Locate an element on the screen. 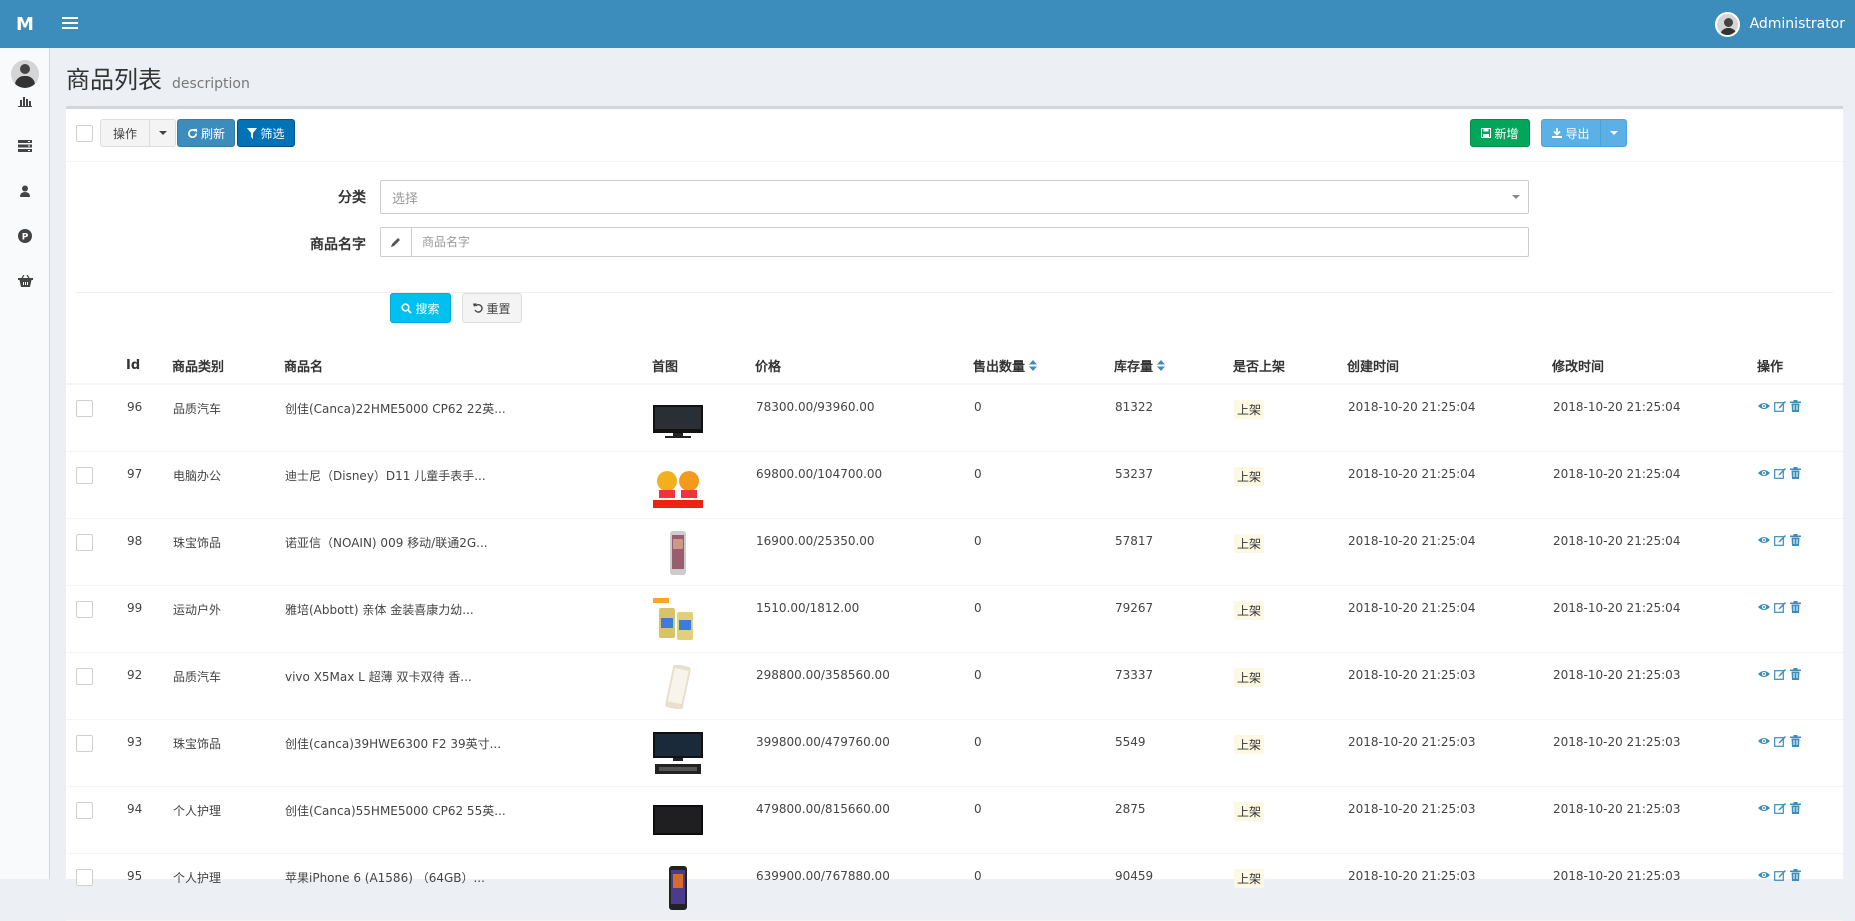 Image resolution: width=1855 pixels, height=921 pixels. cell-created: 2018-10-20 21:25:04 is located at coordinates (1449, 485).